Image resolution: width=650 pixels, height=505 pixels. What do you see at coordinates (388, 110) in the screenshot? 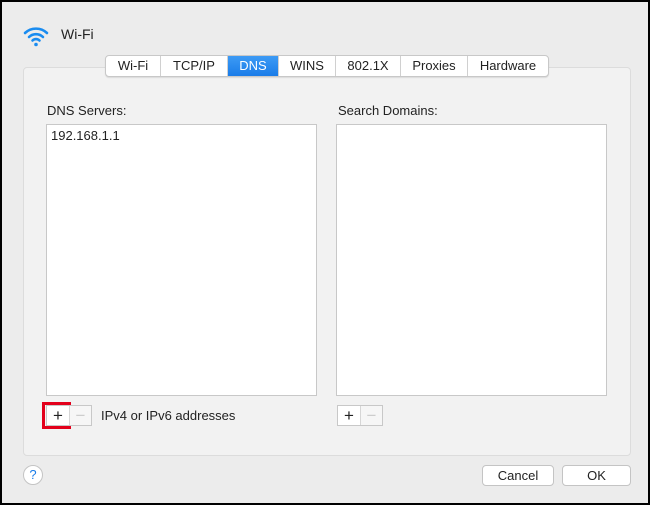
I see `search-domains-label: Search Domains:` at bounding box center [388, 110].